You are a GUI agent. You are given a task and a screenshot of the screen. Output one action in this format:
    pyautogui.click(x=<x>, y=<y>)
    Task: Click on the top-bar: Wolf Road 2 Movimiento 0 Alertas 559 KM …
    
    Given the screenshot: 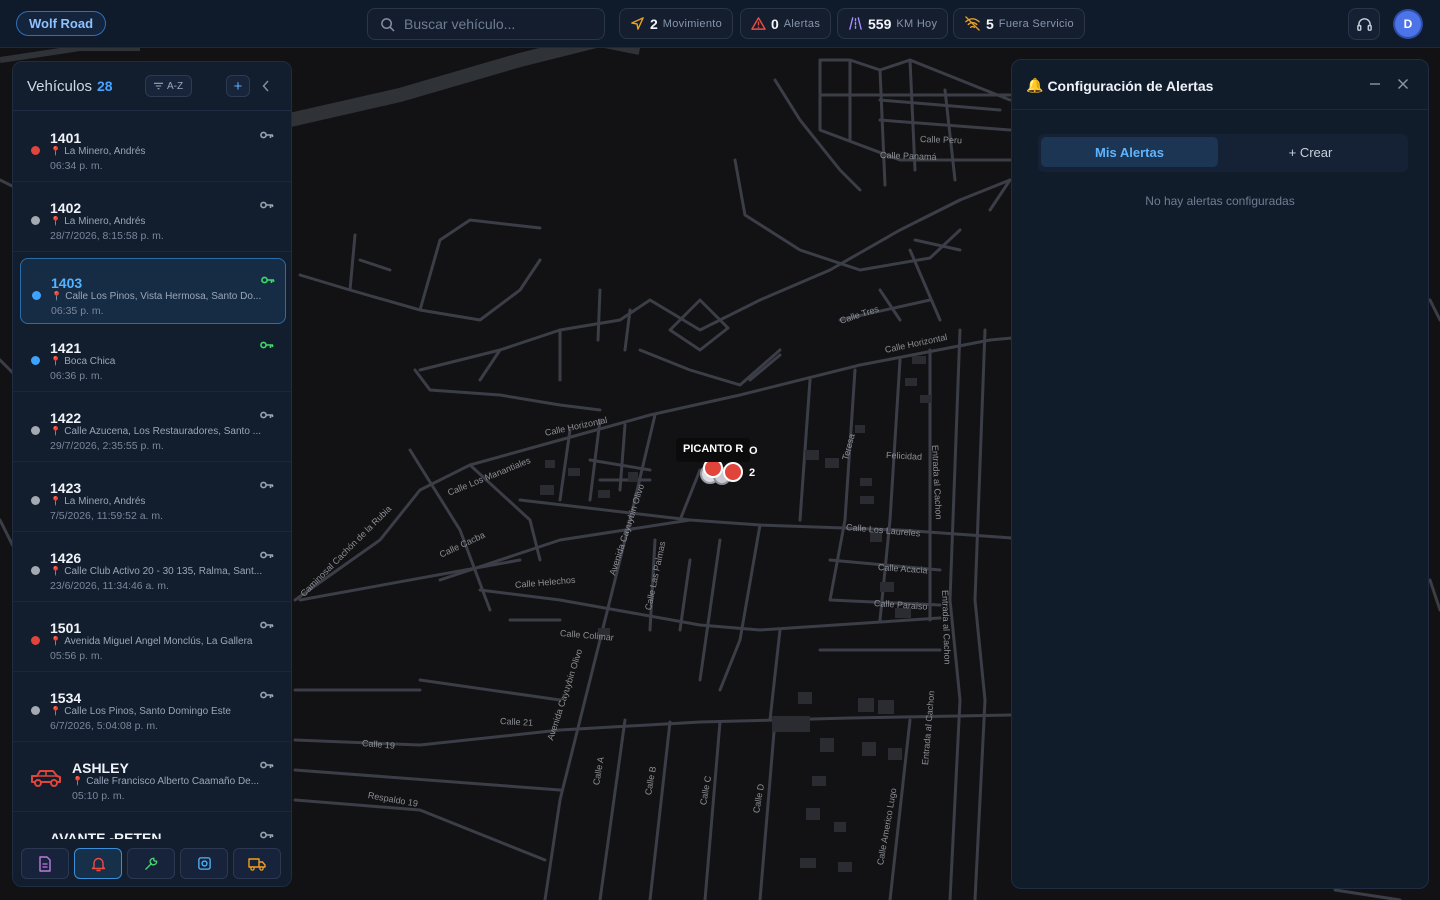 What is the action you would take?
    pyautogui.click(x=720, y=24)
    